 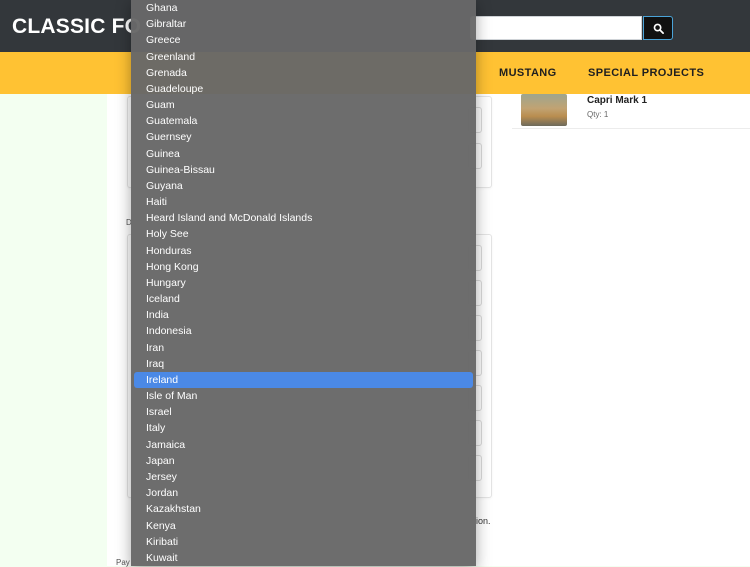 I want to click on site-logo: CLASSIC FO, so click(x=76, y=27).